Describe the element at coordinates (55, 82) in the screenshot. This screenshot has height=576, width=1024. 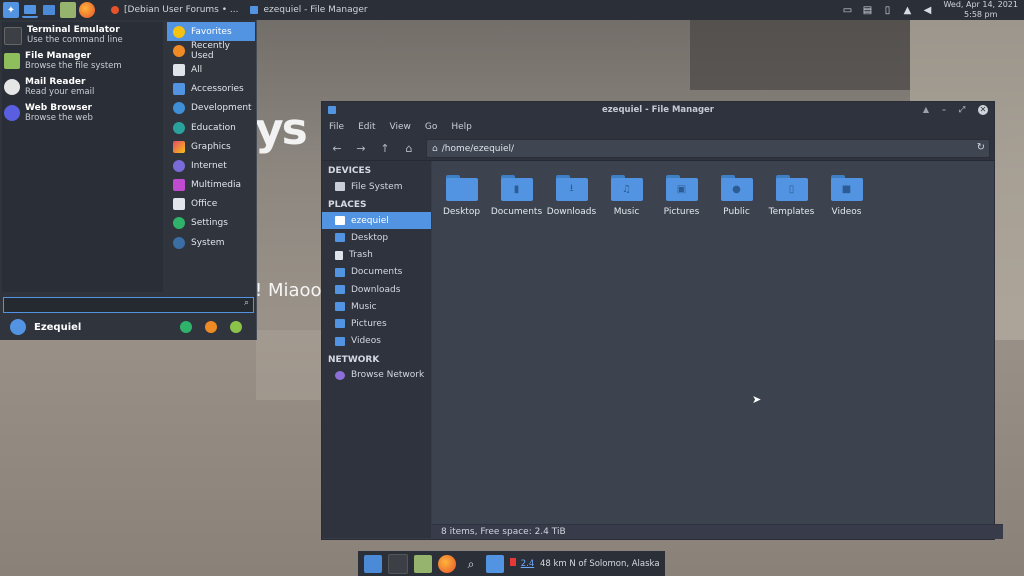
I see `favorite-title: Mail Reader` at that location.